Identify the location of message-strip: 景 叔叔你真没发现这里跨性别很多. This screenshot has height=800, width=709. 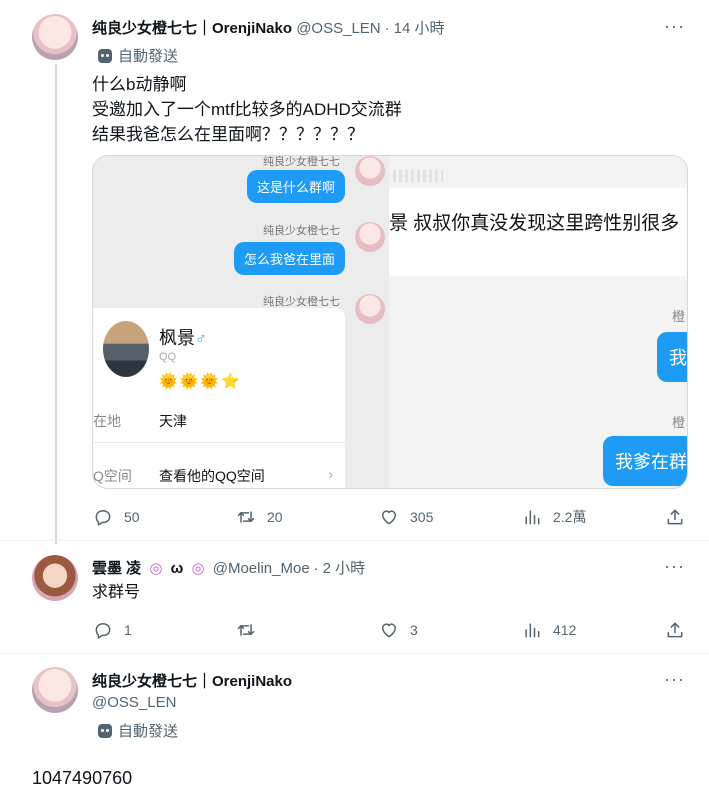
(538, 232).